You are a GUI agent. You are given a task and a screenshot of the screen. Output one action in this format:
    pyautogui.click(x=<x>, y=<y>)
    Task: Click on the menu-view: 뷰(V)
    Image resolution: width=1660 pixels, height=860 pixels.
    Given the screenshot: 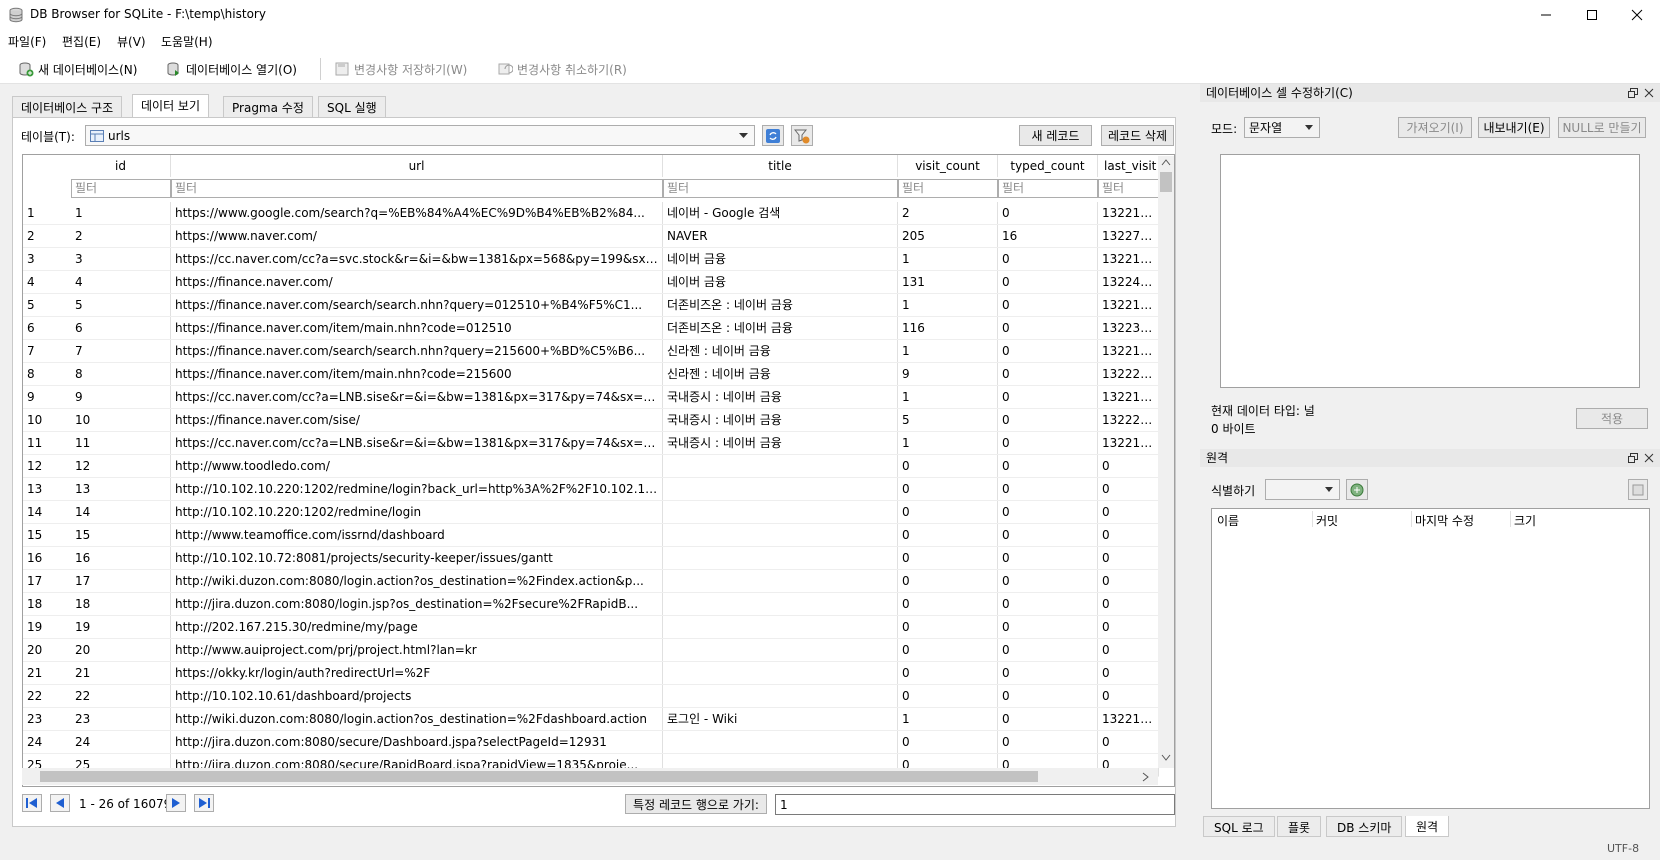 What is the action you would take?
    pyautogui.click(x=131, y=41)
    